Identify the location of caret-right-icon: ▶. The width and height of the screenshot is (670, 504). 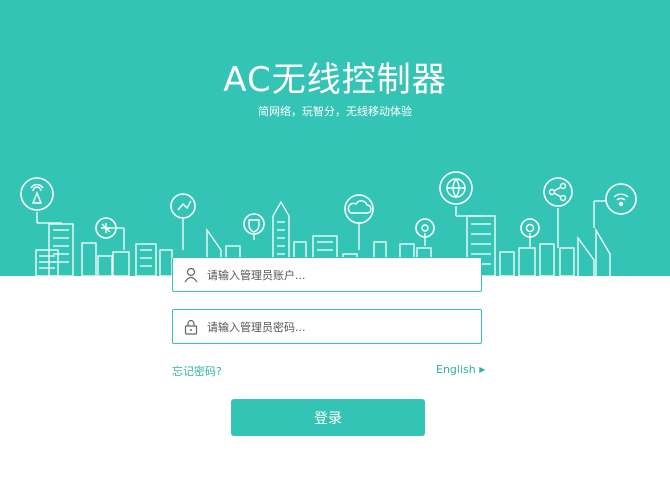
(482, 369).